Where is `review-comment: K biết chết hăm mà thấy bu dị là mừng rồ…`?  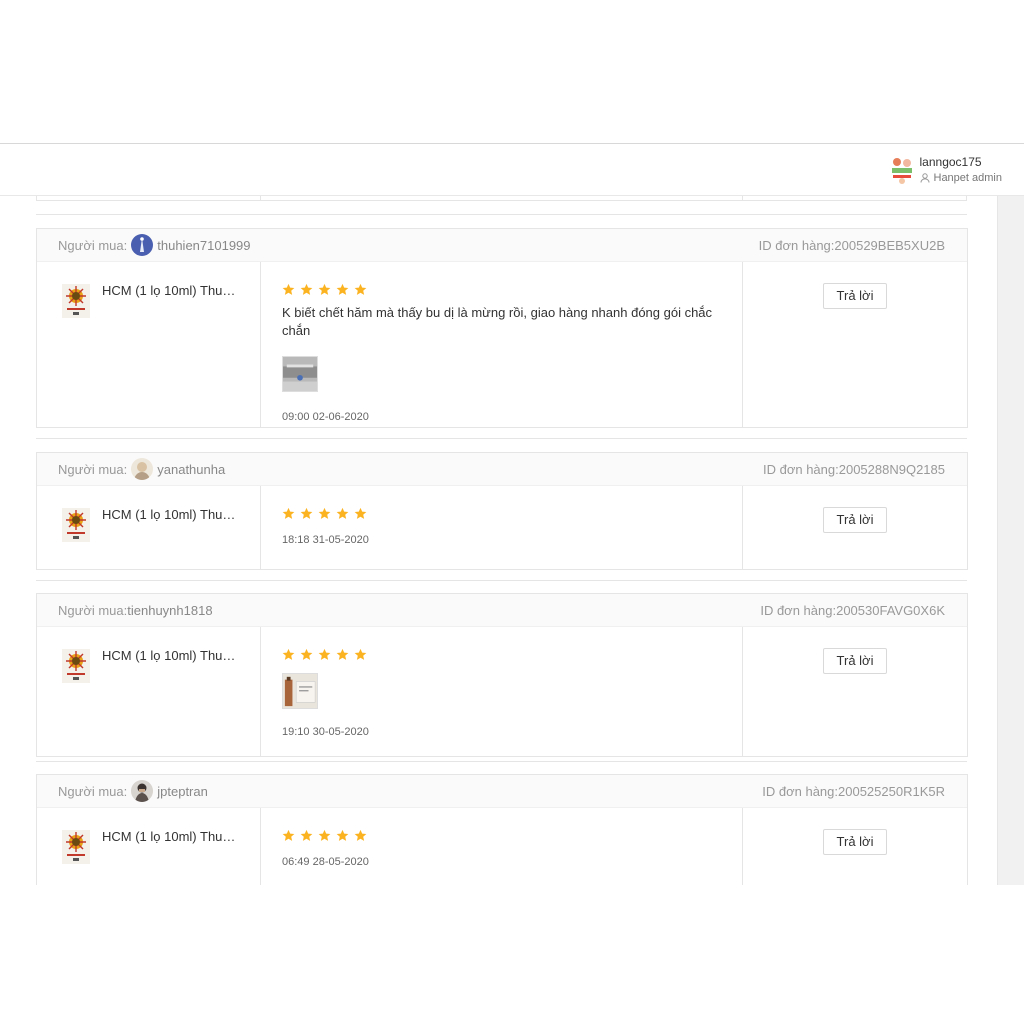
review-comment: K biết chết hăm mà thấy bu dị là mừng rồ… is located at coordinates (497, 321).